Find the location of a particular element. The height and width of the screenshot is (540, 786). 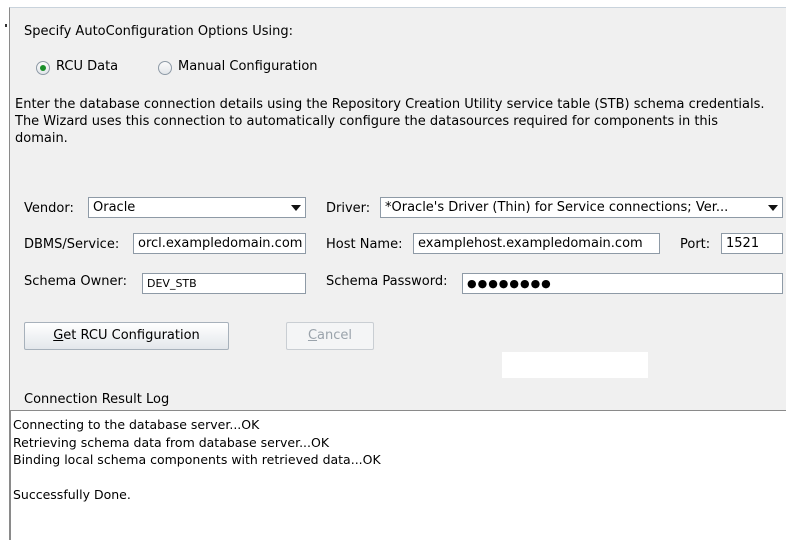

port-input: 1521 is located at coordinates (752, 243).